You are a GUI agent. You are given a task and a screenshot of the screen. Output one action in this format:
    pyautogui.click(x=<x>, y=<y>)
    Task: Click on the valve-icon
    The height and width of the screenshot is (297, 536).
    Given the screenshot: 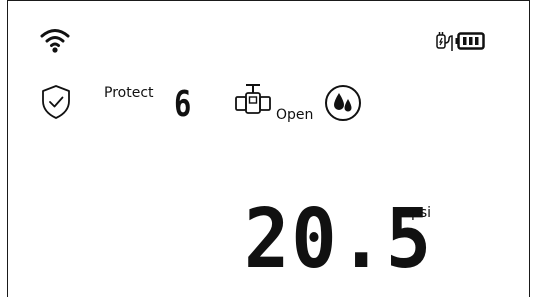 What is the action you would take?
    pyautogui.click(x=253, y=100)
    